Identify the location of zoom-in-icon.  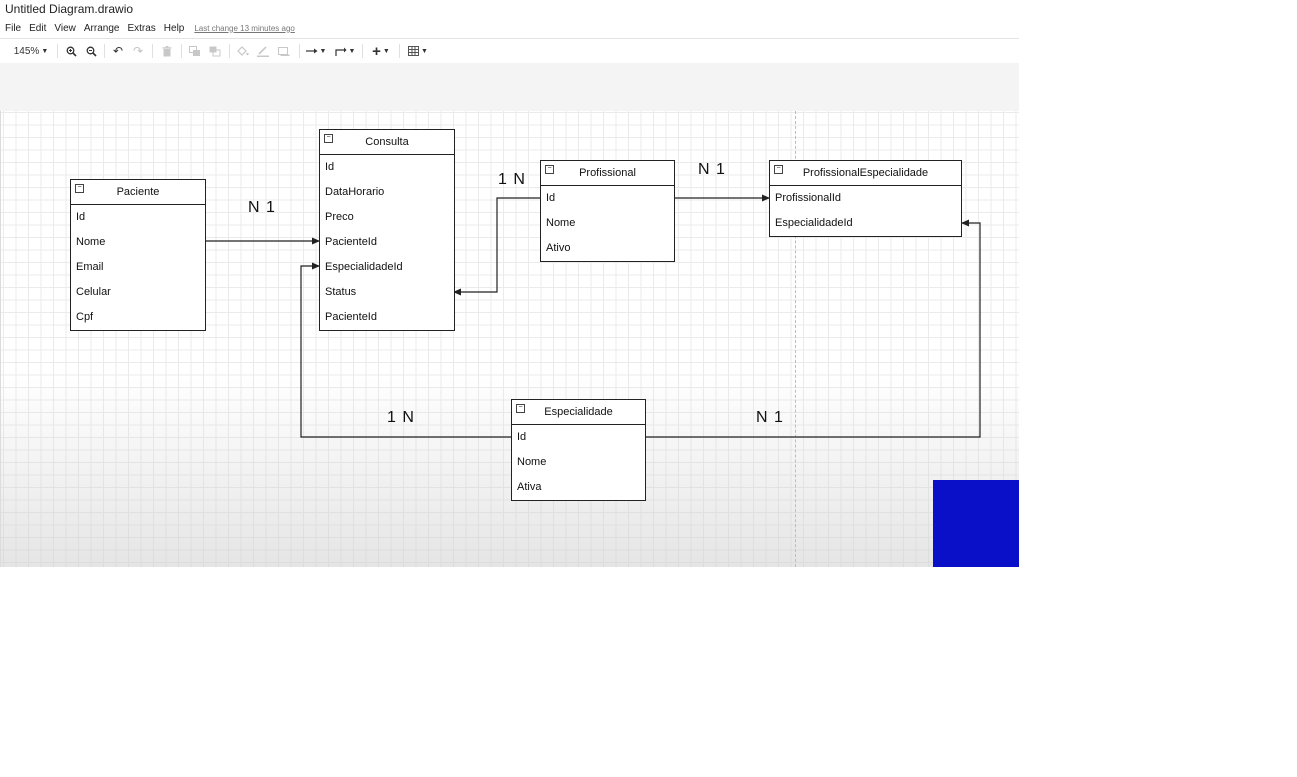
(71, 51).